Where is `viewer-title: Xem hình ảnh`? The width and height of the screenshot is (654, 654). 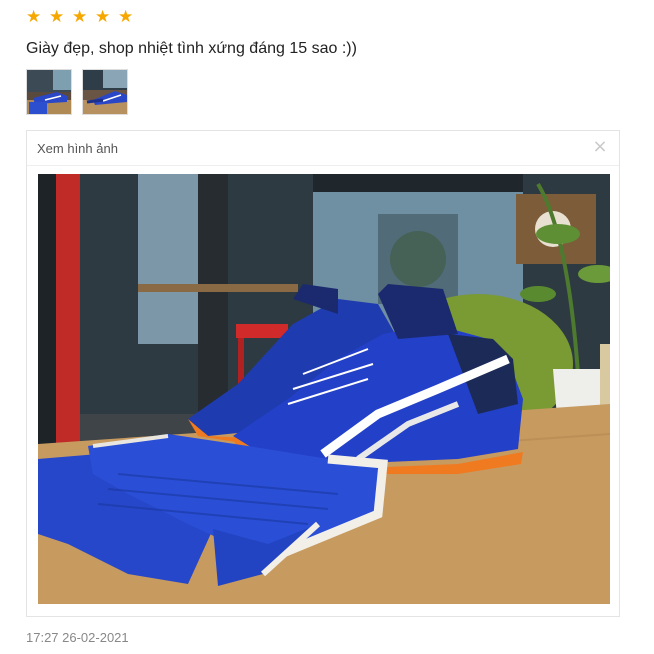
viewer-title: Xem hình ảnh is located at coordinates (77, 148).